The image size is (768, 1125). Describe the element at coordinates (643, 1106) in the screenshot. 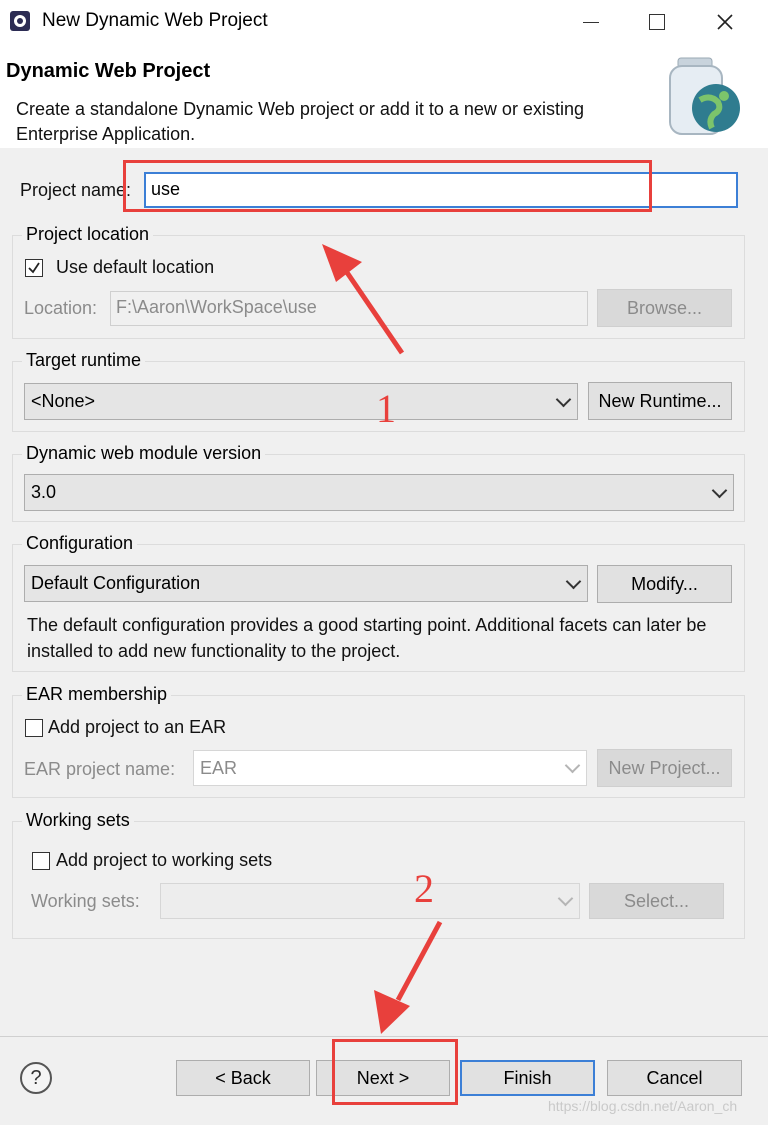

I see `watermark-text: https://blog.csdn.net/Aaron_ch` at that location.